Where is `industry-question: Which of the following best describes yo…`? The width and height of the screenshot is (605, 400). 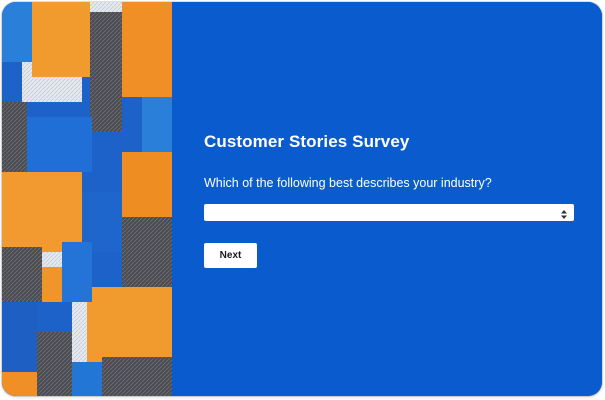 industry-question: Which of the following best describes yo… is located at coordinates (348, 183).